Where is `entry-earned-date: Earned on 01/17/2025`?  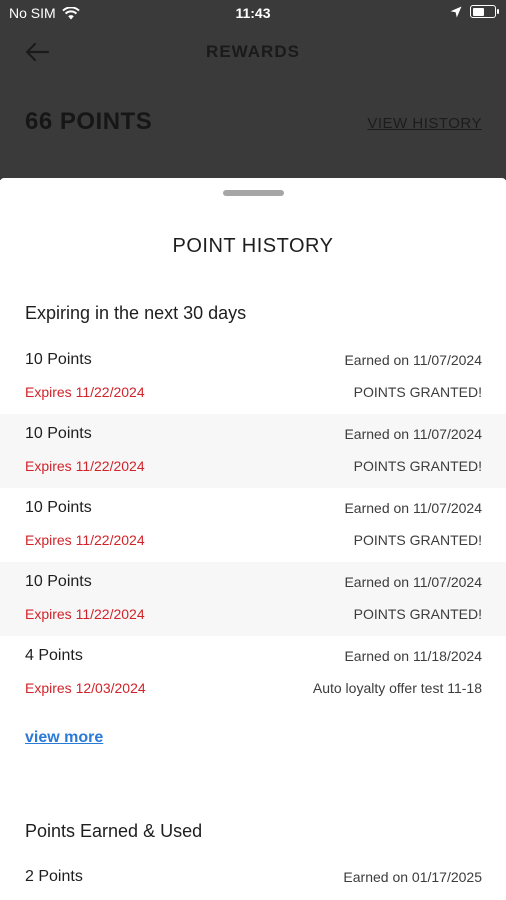
entry-earned-date: Earned on 01/17/2025 is located at coordinates (412, 877).